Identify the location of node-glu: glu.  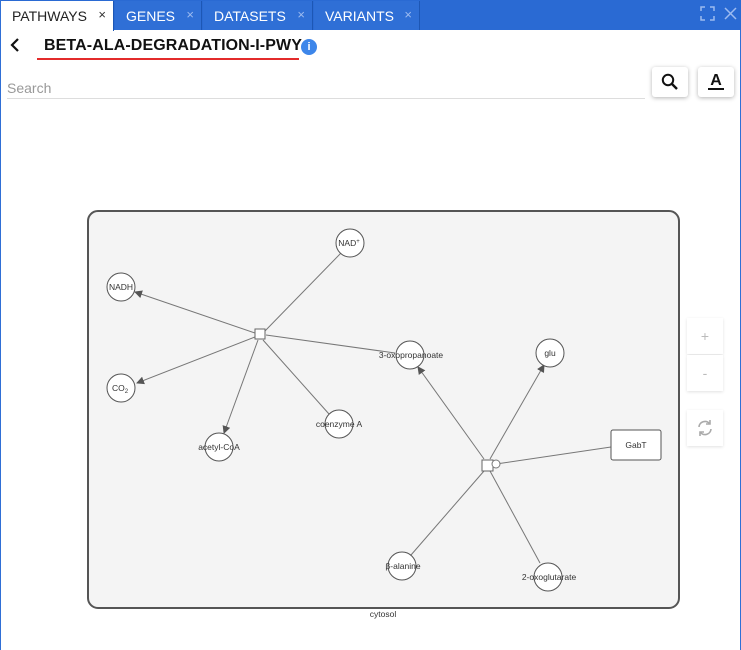
(550, 353).